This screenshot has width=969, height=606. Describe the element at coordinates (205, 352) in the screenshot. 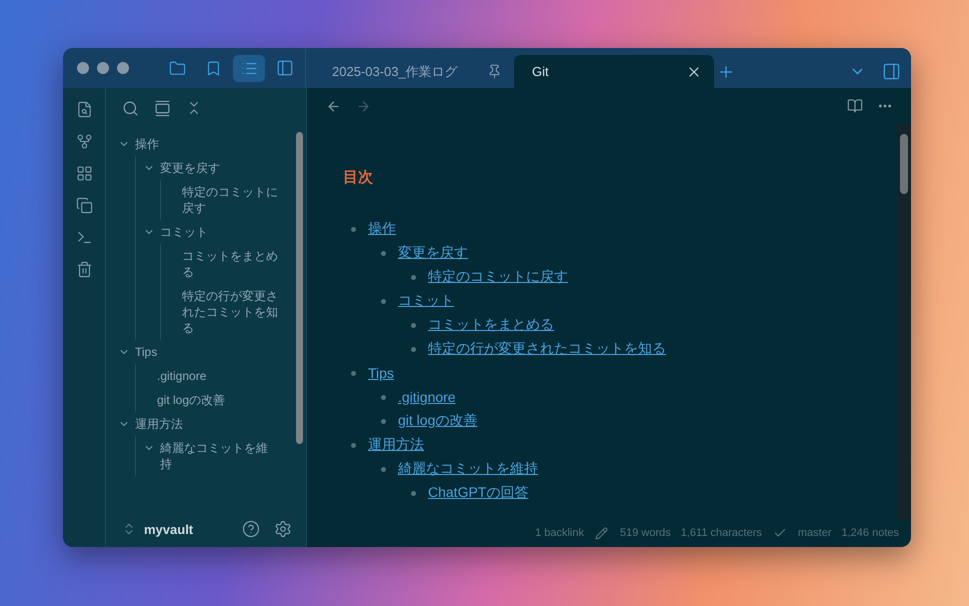

I see `outline-item: Tips` at that location.